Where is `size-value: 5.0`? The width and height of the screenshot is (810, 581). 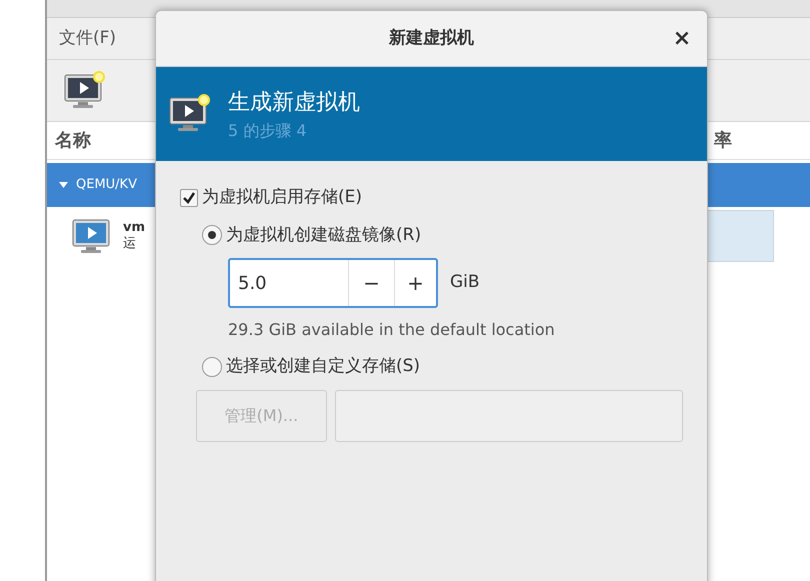 size-value: 5.0 is located at coordinates (289, 283).